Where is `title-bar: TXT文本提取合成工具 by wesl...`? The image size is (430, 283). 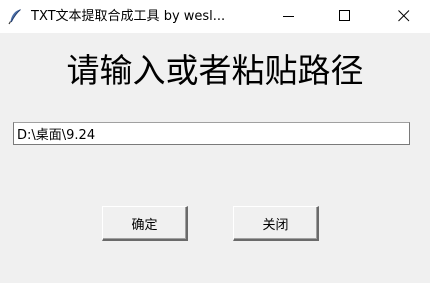
title-bar: TXT文本提取合成工具 by wesl... is located at coordinates (215, 16).